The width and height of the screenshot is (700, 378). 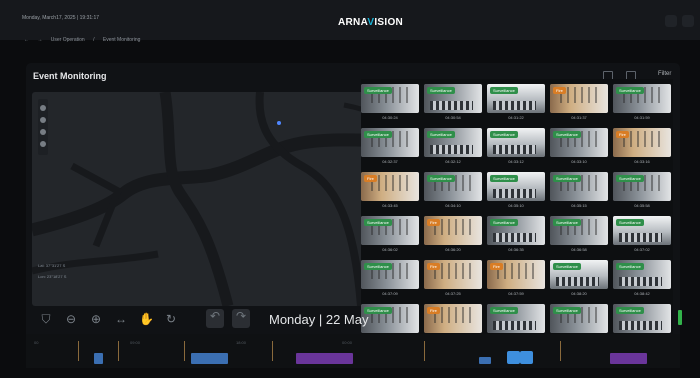 What do you see at coordinates (241, 342) in the screenshot?
I see `timeline-tick: 18:00` at bounding box center [241, 342].